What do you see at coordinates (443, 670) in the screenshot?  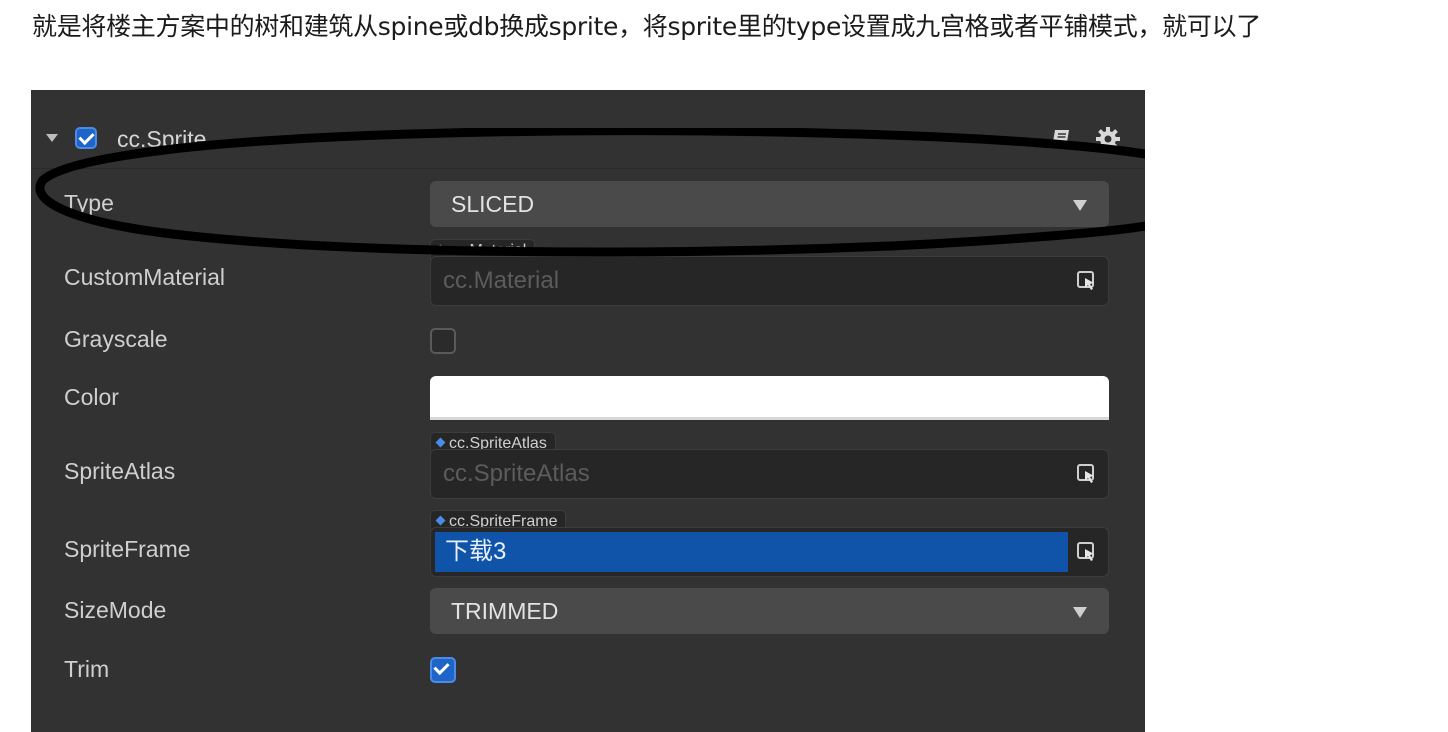 I see `trim-checkbox` at bounding box center [443, 670].